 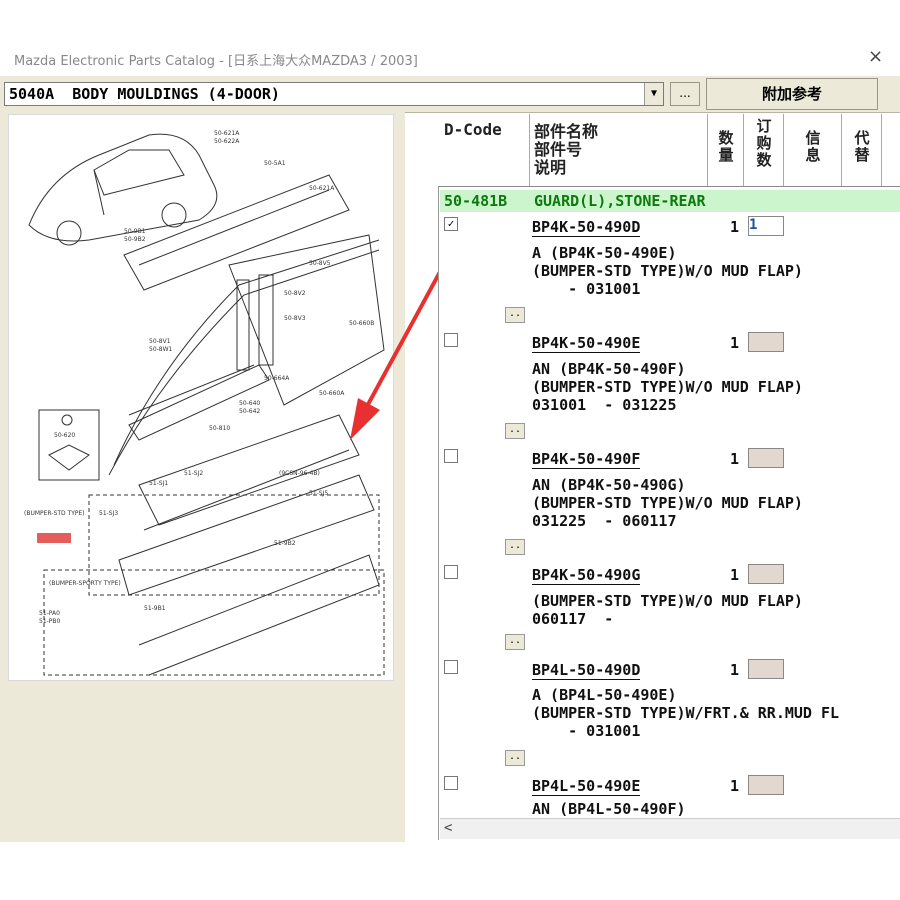 What do you see at coordinates (766, 226) in the screenshot?
I see `order-qty-input: 1` at bounding box center [766, 226].